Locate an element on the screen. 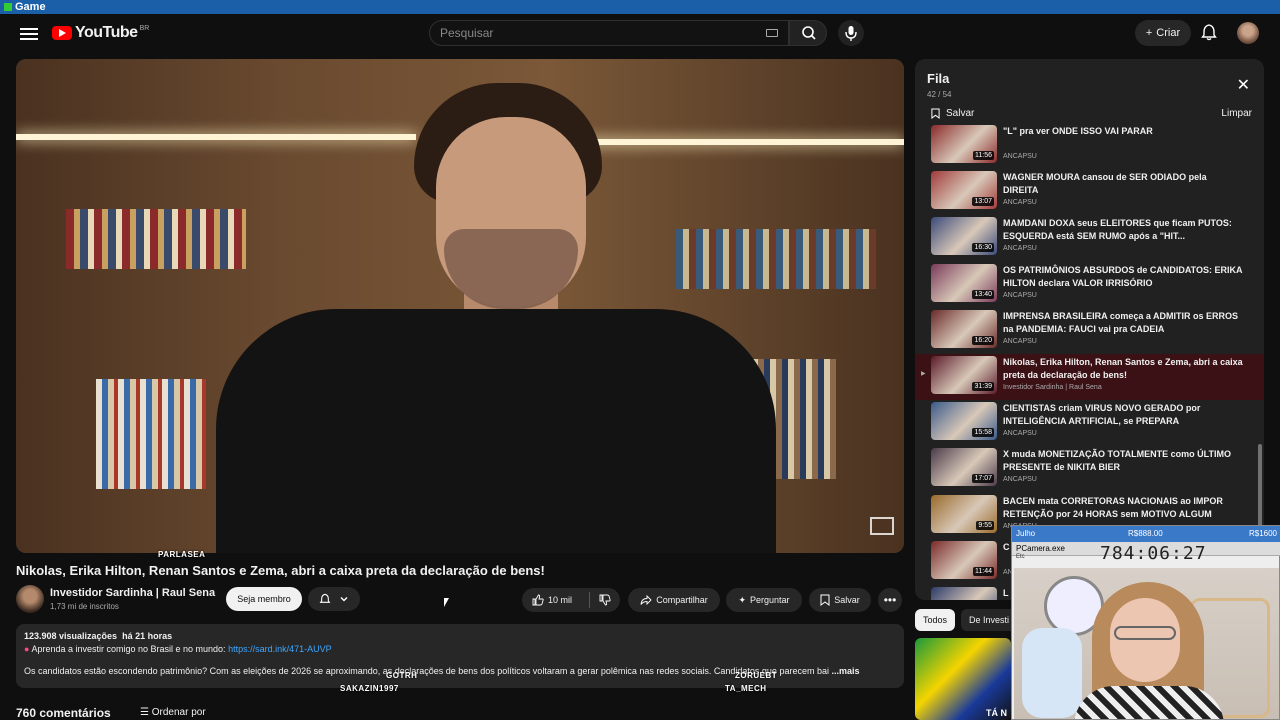 The image size is (1280, 720). queue-item-title: "L" pra ver ONDE ISSO VAI PARAR is located at coordinates (1123, 131).